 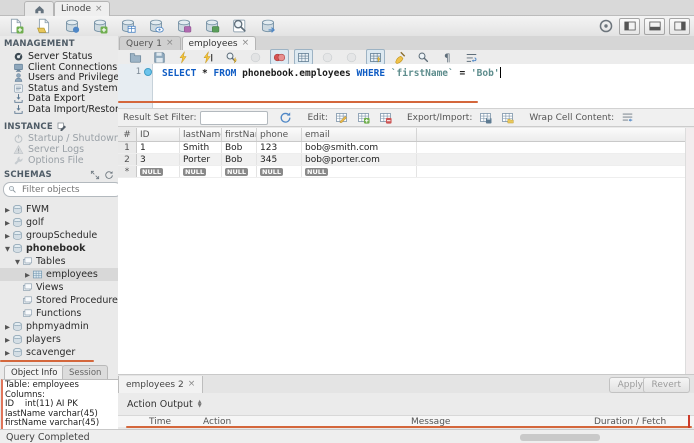 I want to click on grid-cell: 1, so click(x=158, y=147).